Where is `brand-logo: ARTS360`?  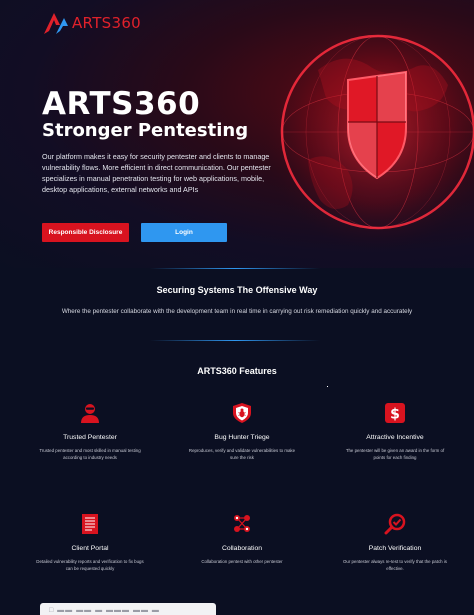
brand-logo: ARTS360 is located at coordinates (91, 23).